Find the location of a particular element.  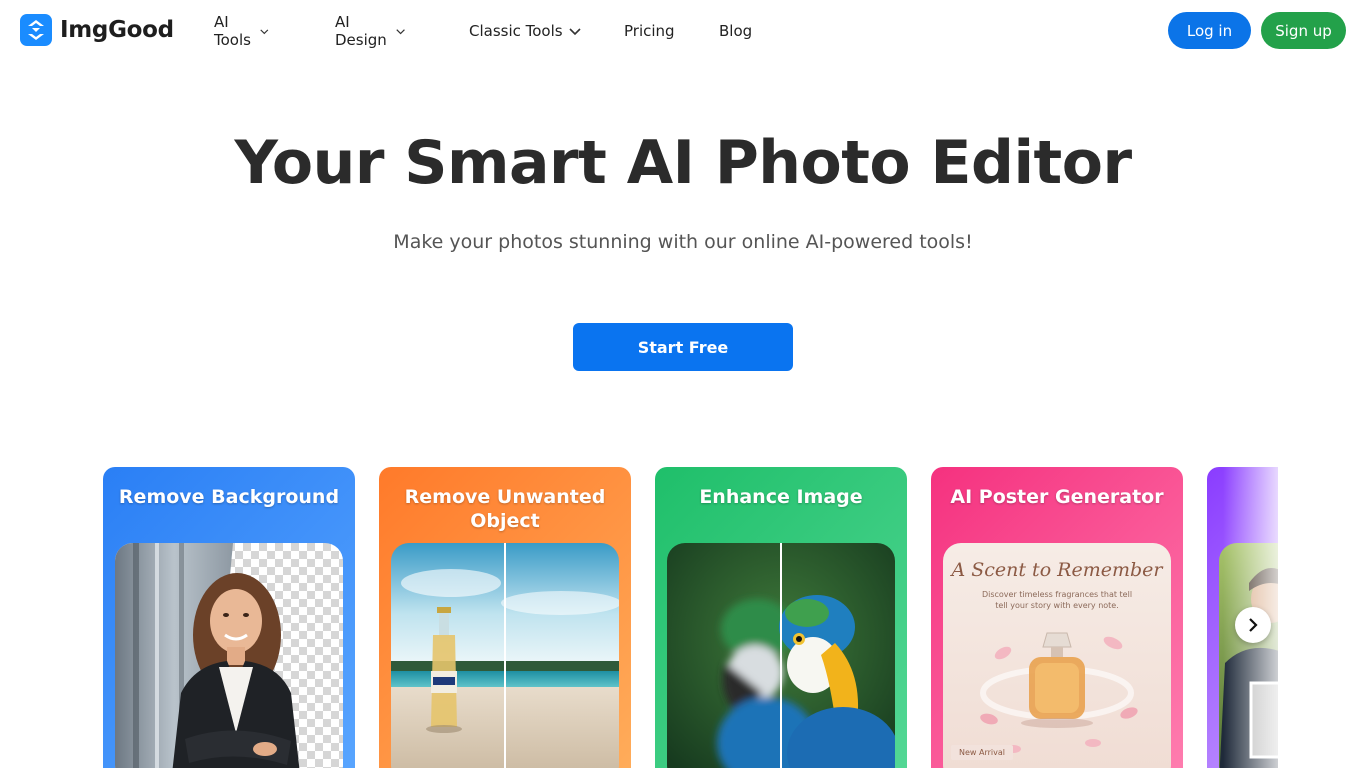

card-title: AI Poster Generator is located at coordinates (1057, 497).